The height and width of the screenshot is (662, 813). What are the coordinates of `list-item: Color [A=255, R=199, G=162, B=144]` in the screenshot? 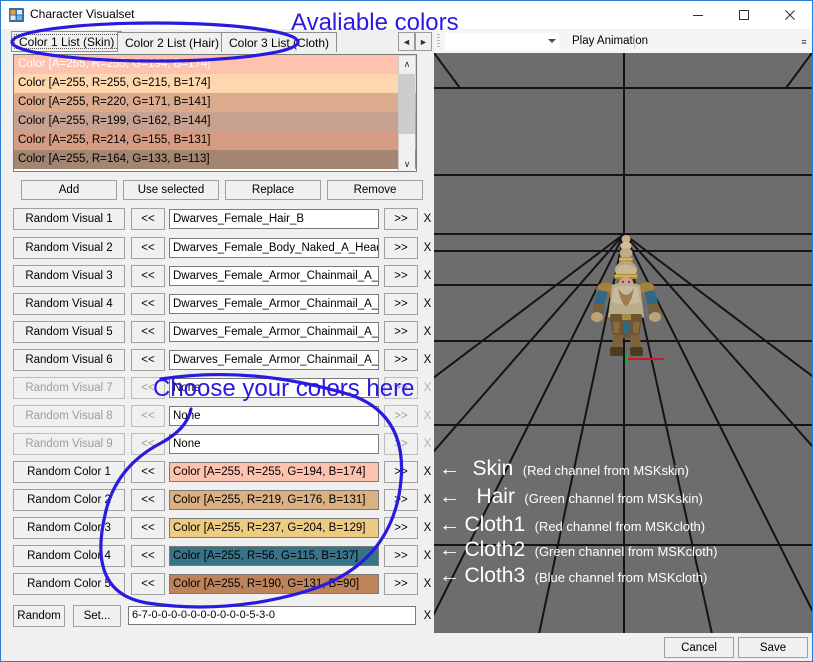 It's located at (215, 121).